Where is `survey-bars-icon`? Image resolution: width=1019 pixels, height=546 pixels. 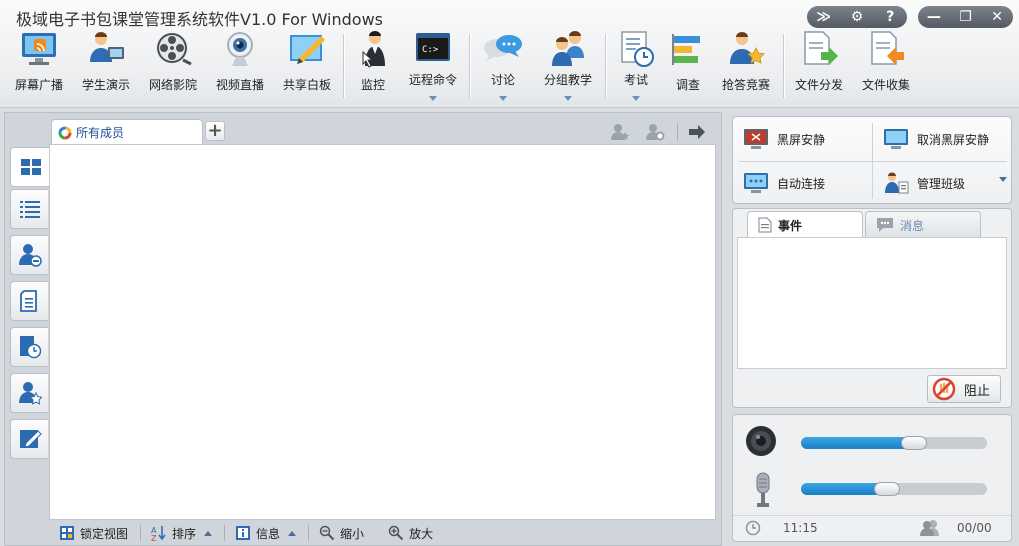
survey-bars-icon is located at coordinates (688, 49).